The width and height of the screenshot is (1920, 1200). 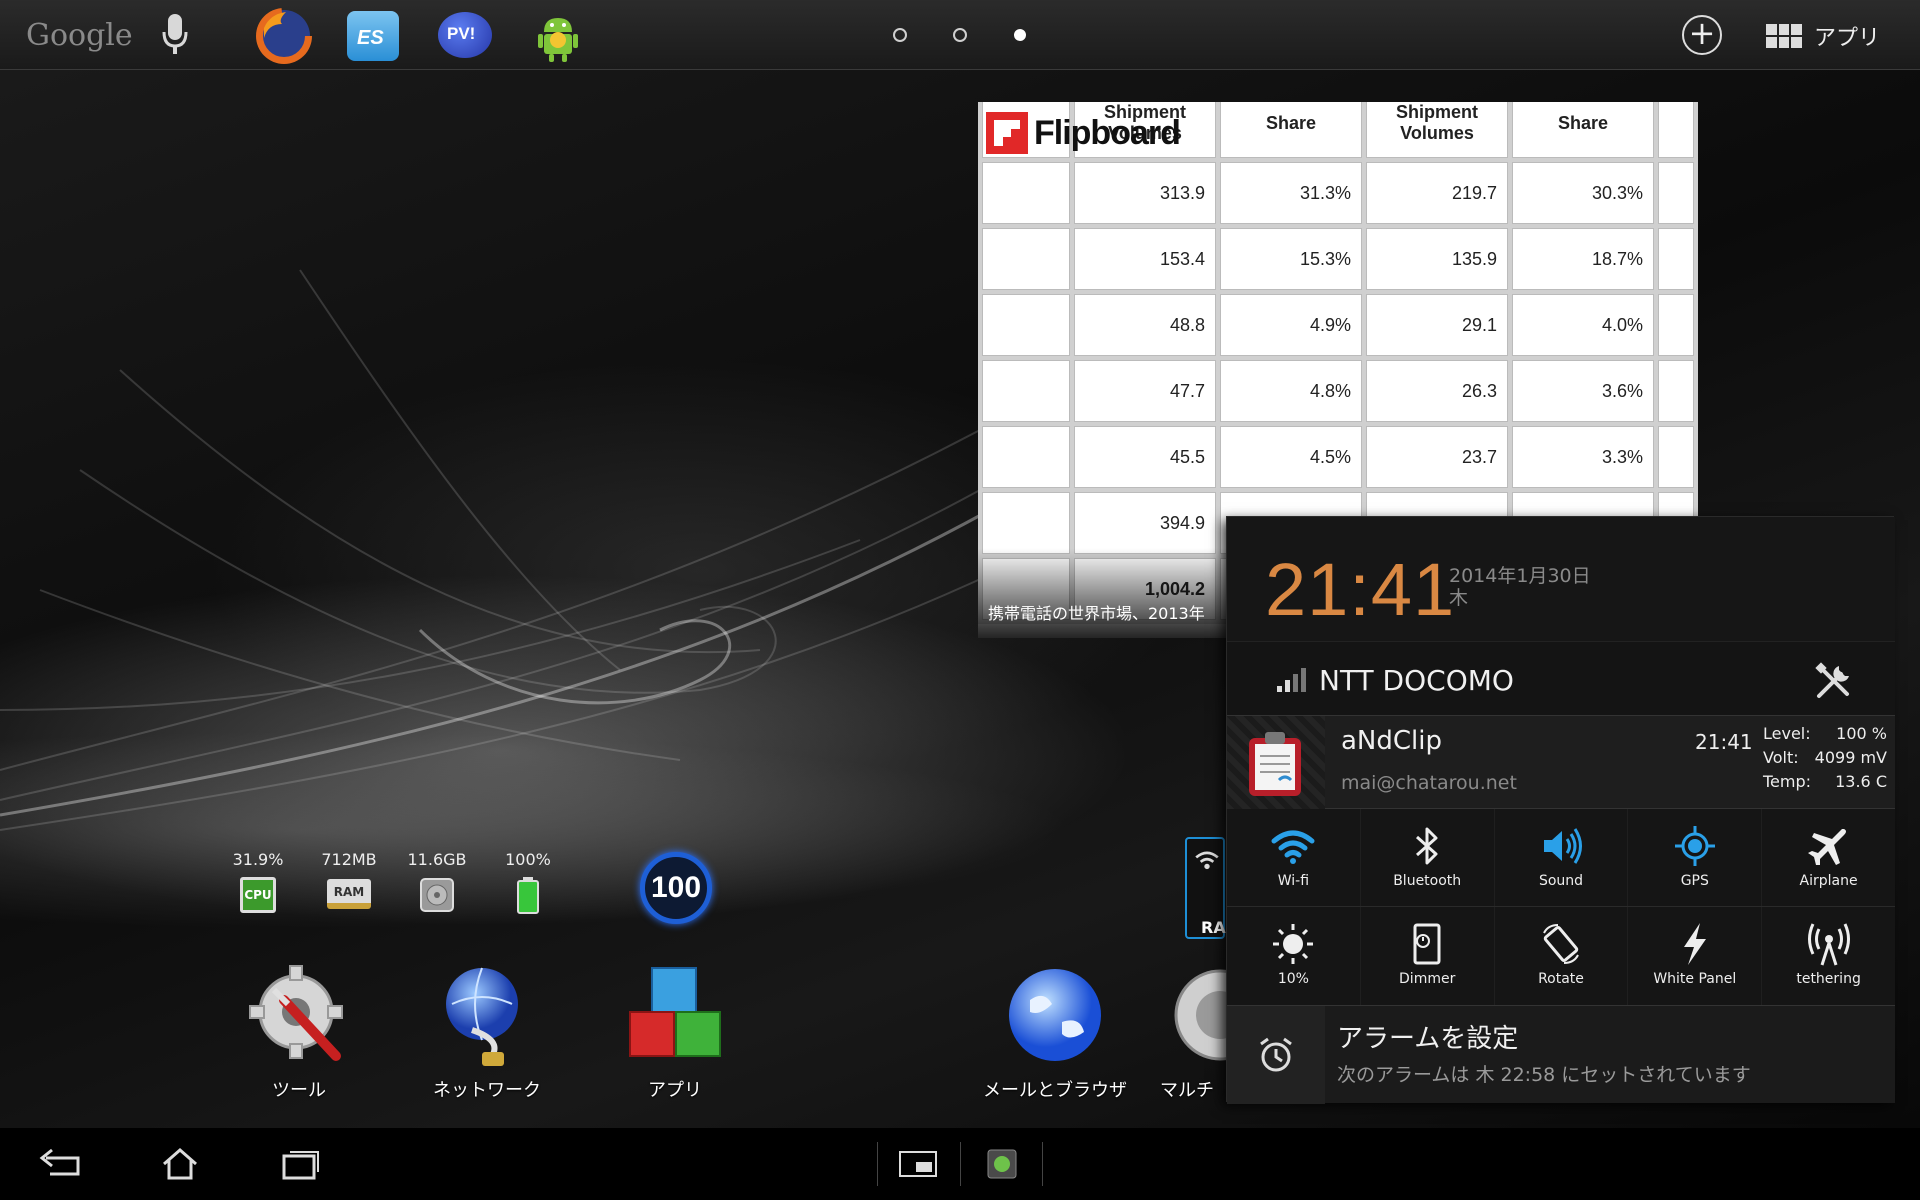 What do you see at coordinates (1437, 130) in the screenshot?
I see `table-header-cell: Shipment Volumes` at bounding box center [1437, 130].